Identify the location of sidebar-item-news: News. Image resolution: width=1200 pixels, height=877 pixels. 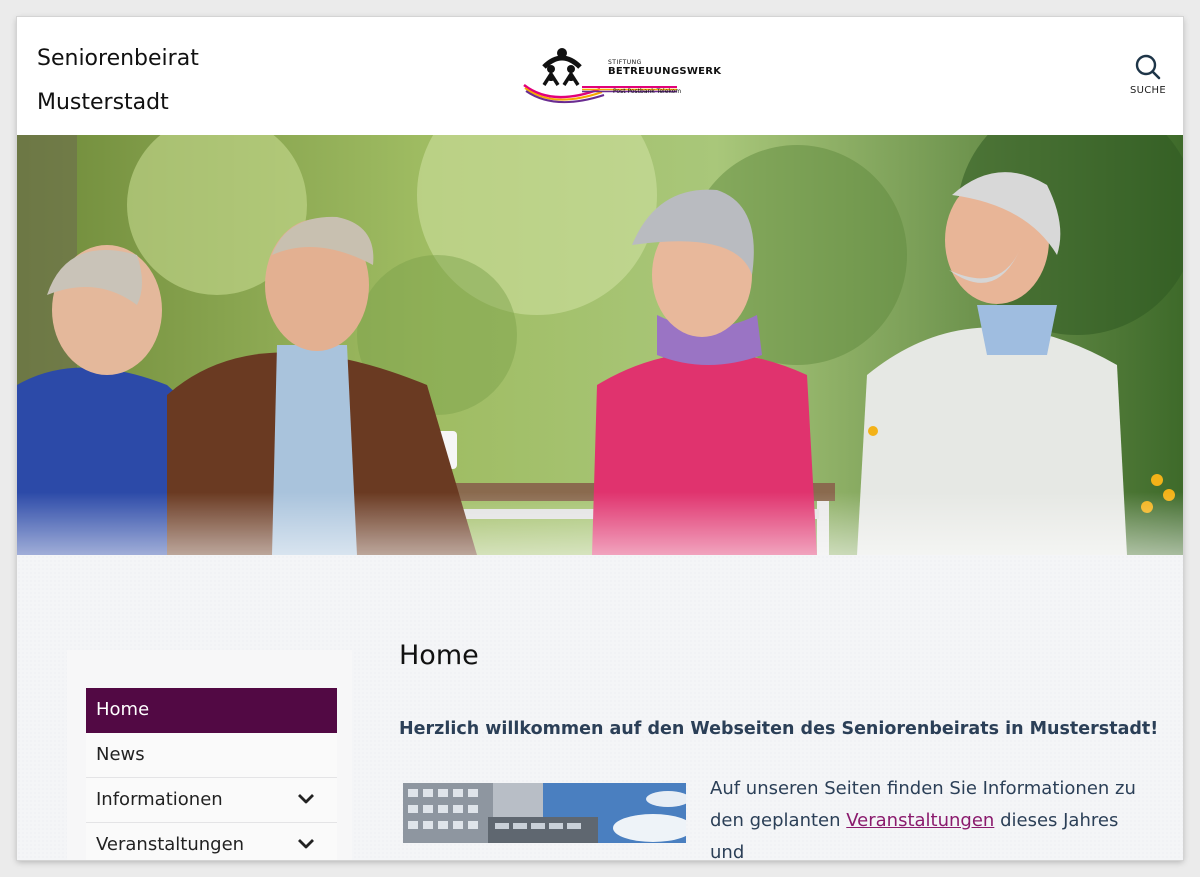
(211, 755).